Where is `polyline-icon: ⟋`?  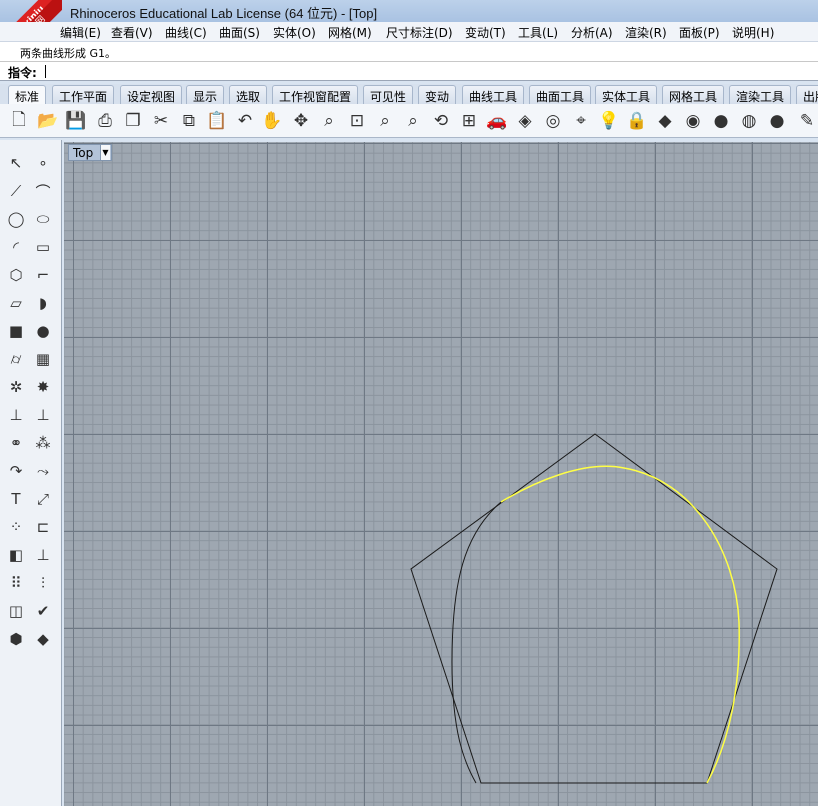 polyline-icon: ⟋ is located at coordinates (16, 191).